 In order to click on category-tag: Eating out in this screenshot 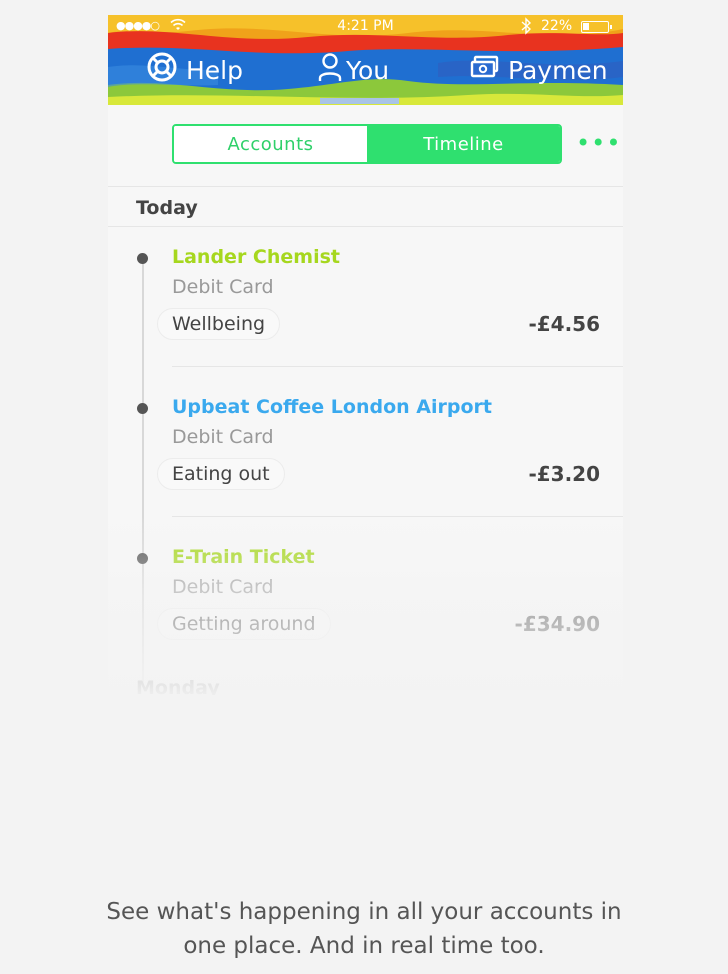, I will do `click(221, 474)`.